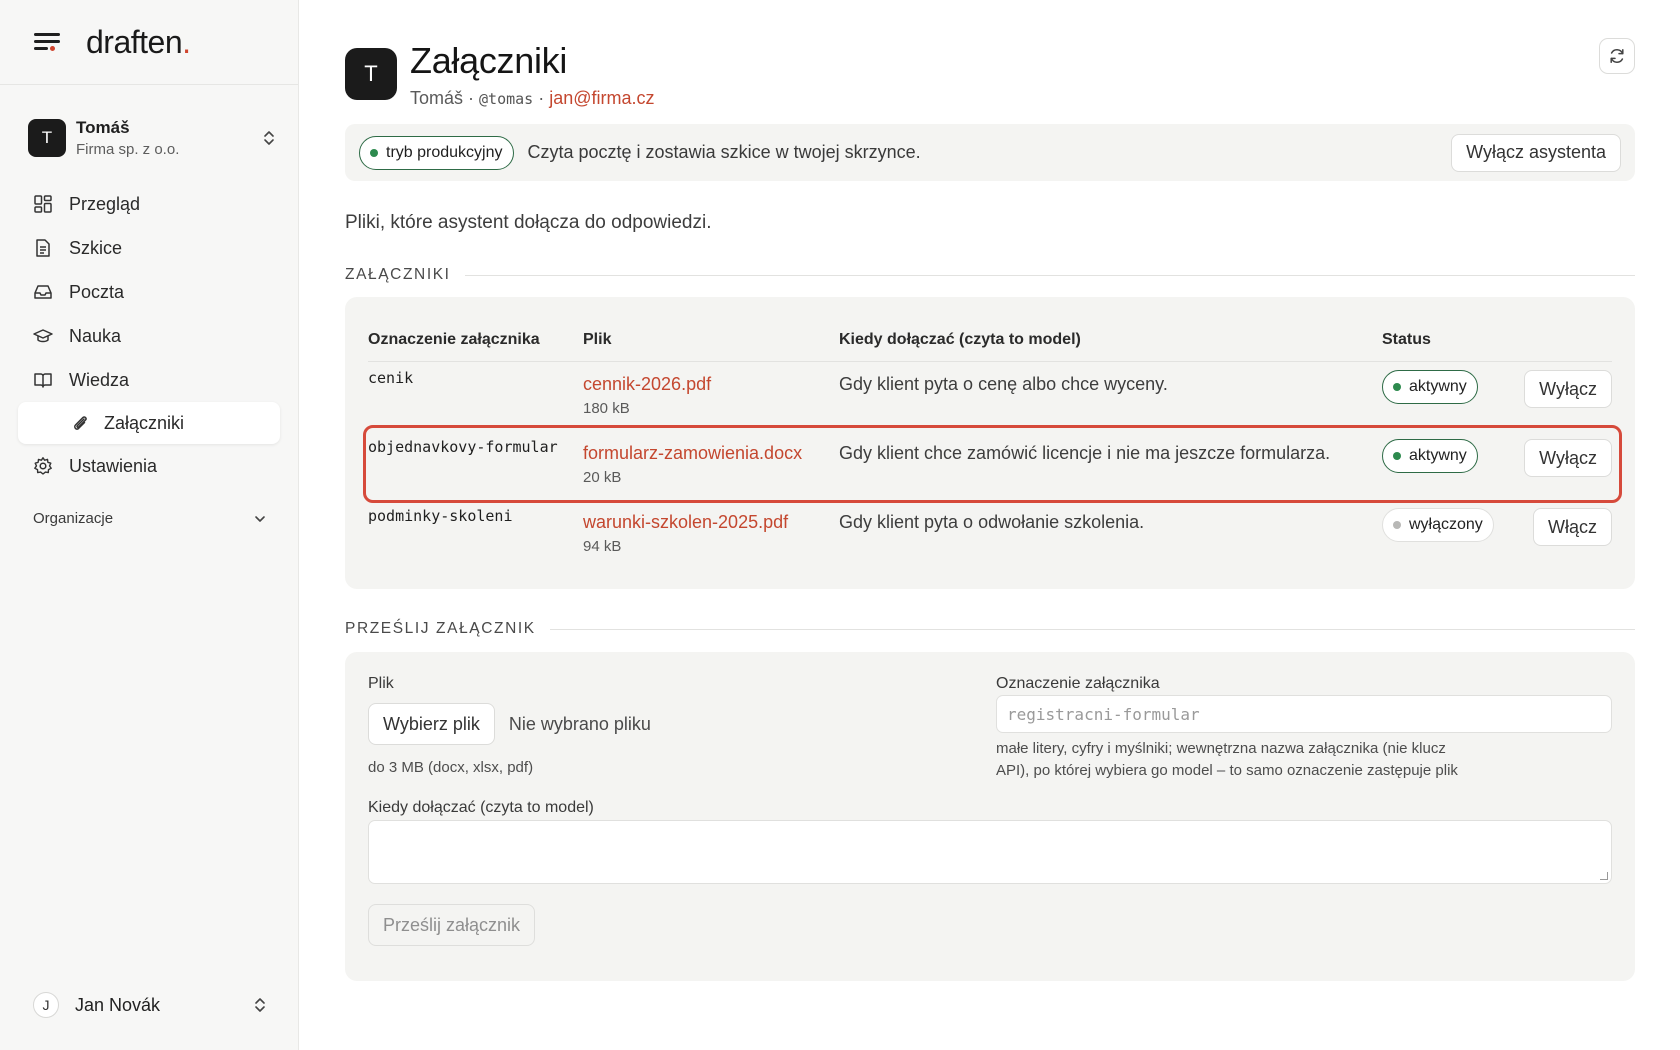 Image resolution: width=1680 pixels, height=1050 pixels. I want to click on attach-condition: Gdy klient pyta o odwołanie szkolenia., so click(992, 522).